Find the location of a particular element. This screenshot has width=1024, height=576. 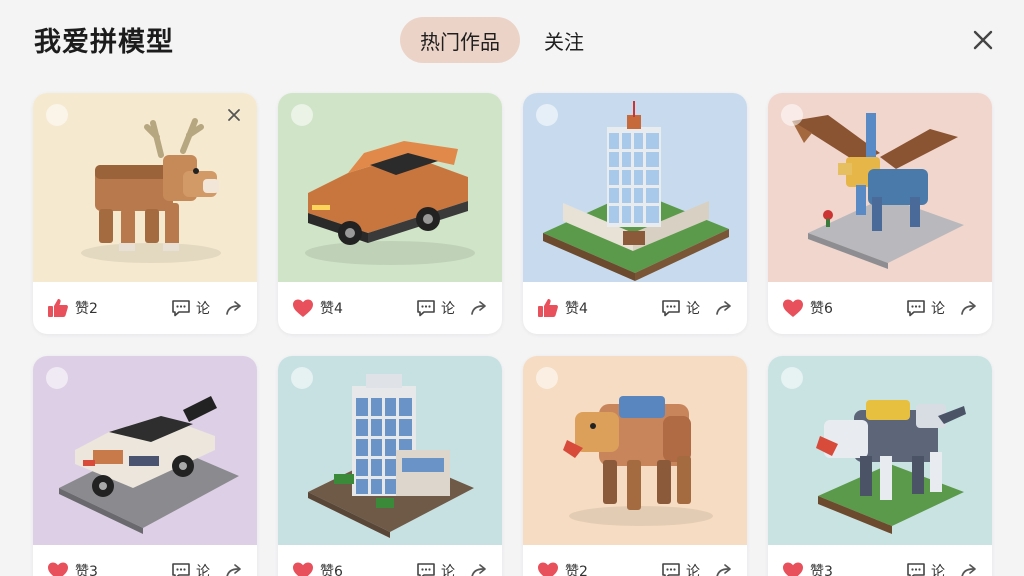

tab-bar: 热门作品 关注 is located at coordinates (502, 40).